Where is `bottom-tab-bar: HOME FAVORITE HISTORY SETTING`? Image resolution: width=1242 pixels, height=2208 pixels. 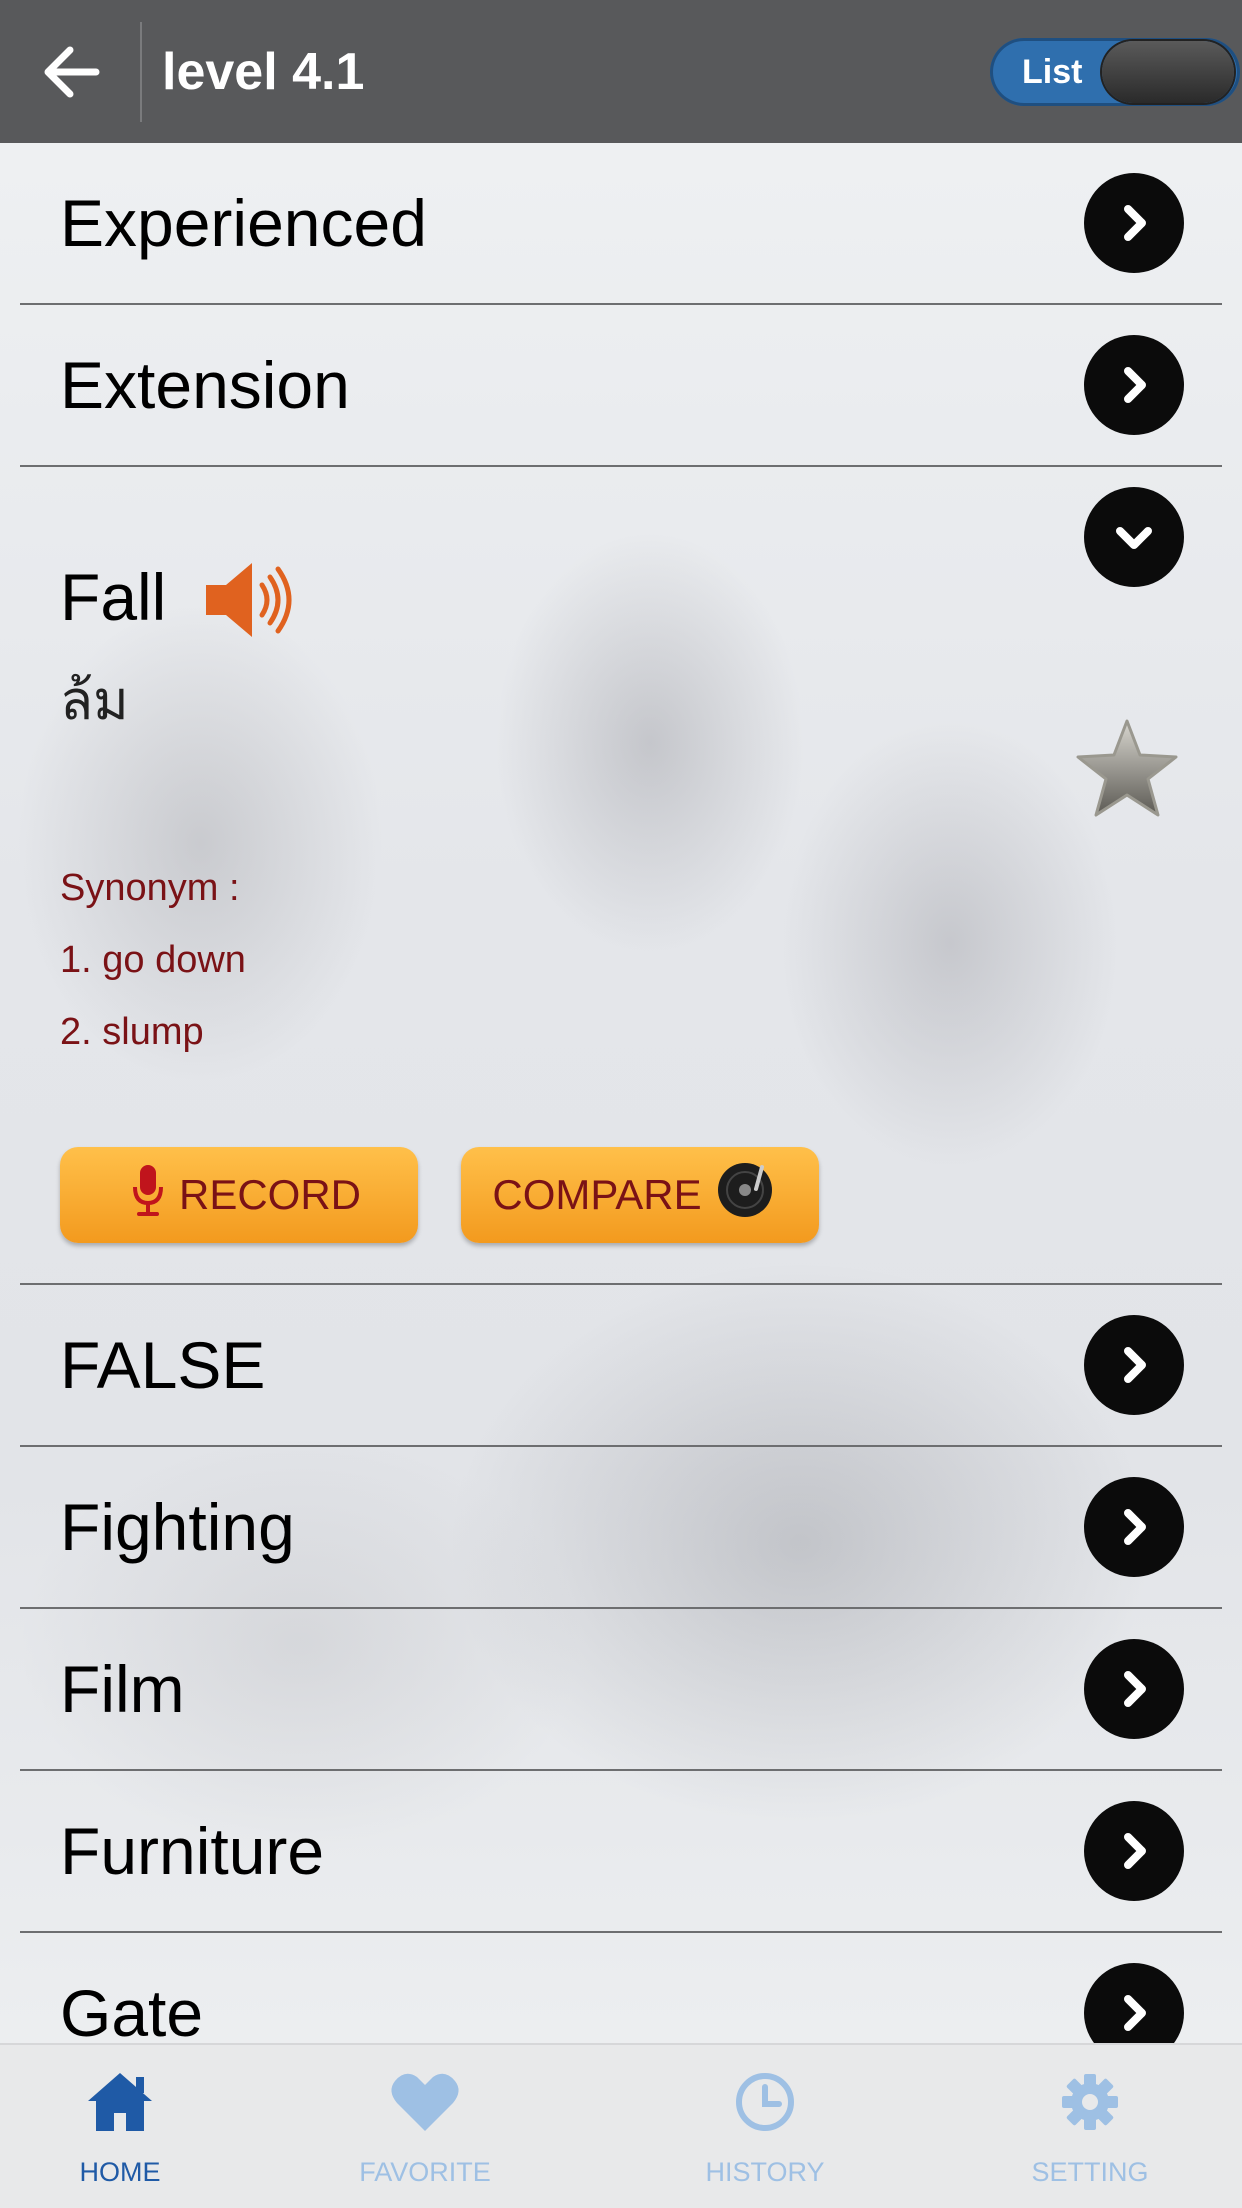 bottom-tab-bar: HOME FAVORITE HISTORY SETTING is located at coordinates (621, 2125).